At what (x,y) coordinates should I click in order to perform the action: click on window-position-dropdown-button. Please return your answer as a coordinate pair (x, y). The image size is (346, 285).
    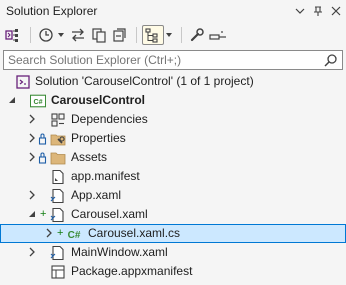
    Looking at the image, I should click on (300, 11).